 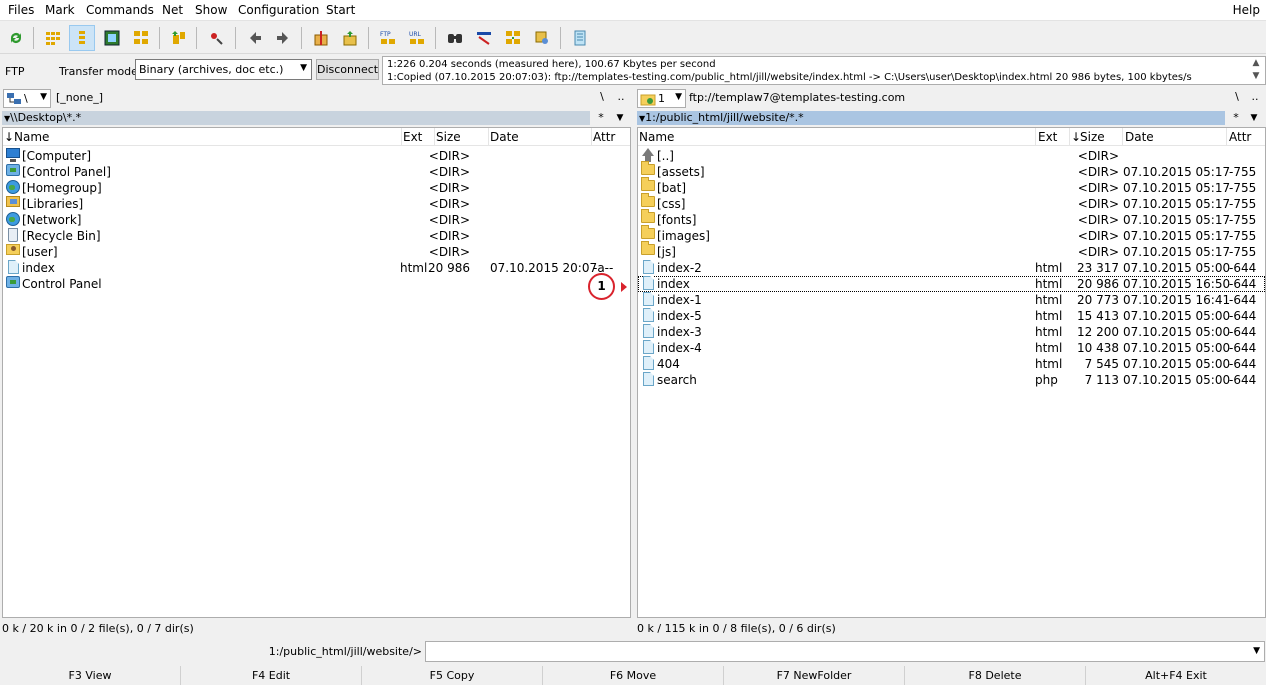 What do you see at coordinates (951, 348) in the screenshot?
I see `table-row: index-4 html 10 438 07.10.2015 05:00 -644` at bounding box center [951, 348].